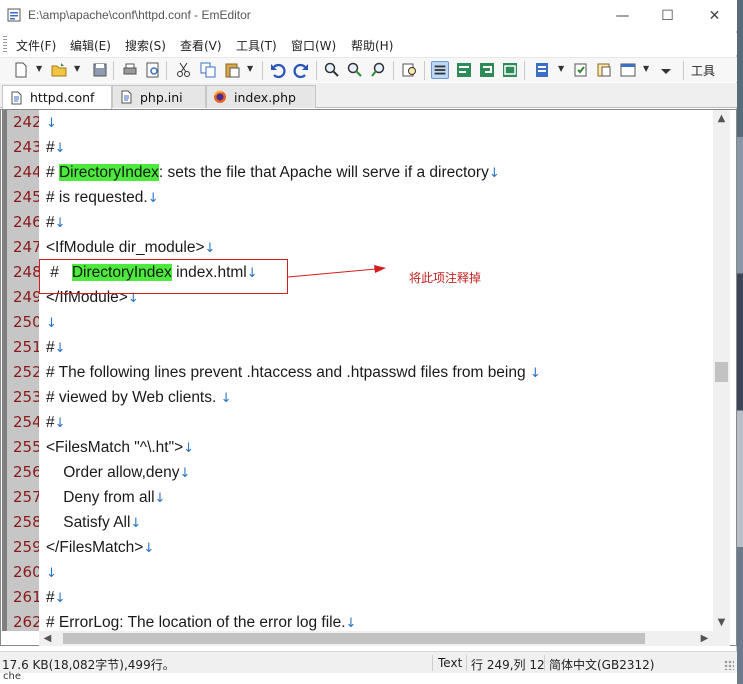 The width and height of the screenshot is (743, 684). What do you see at coordinates (23, 347) in the screenshot?
I see `line-number: 251` at bounding box center [23, 347].